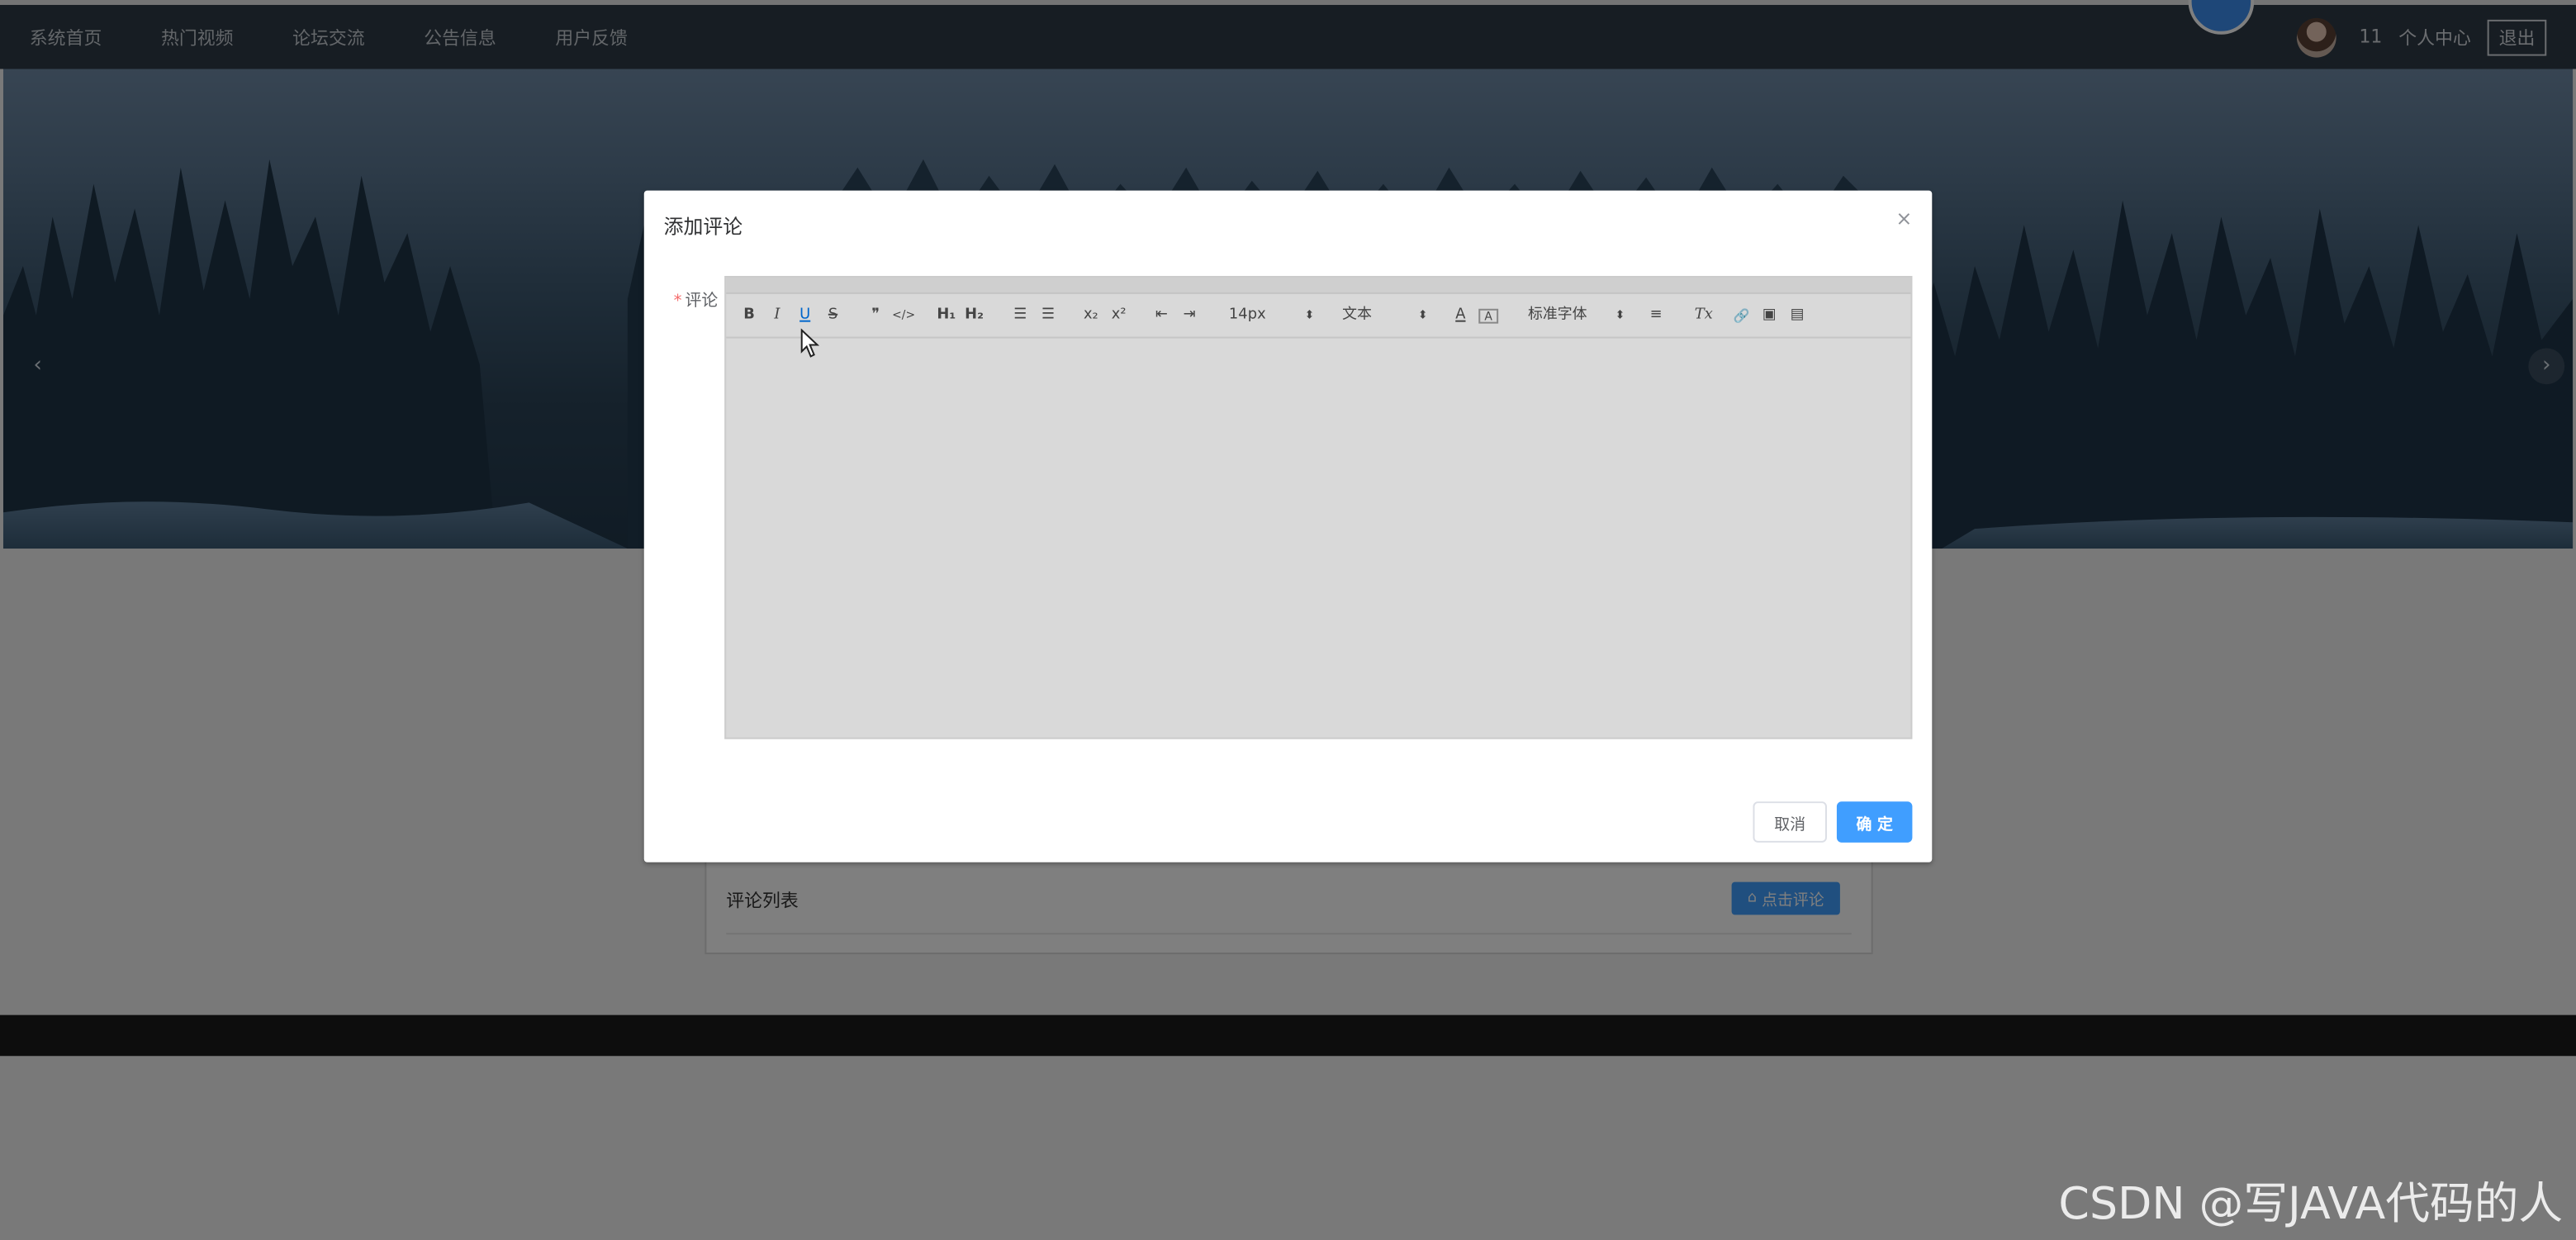 Image resolution: width=2576 pixels, height=1240 pixels. I want to click on bold-button: B, so click(749, 316).